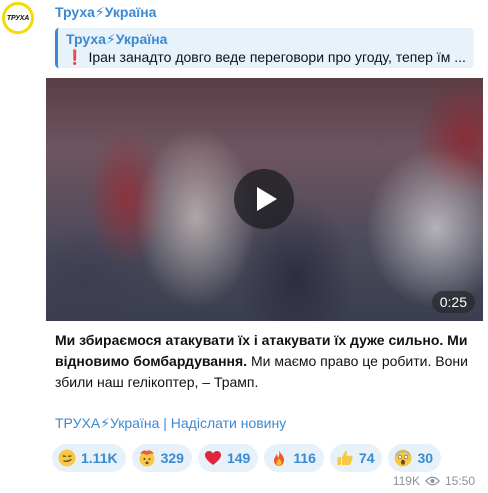 The image size is (488, 493). What do you see at coordinates (279, 458) in the screenshot?
I see `fire-icon` at bounding box center [279, 458].